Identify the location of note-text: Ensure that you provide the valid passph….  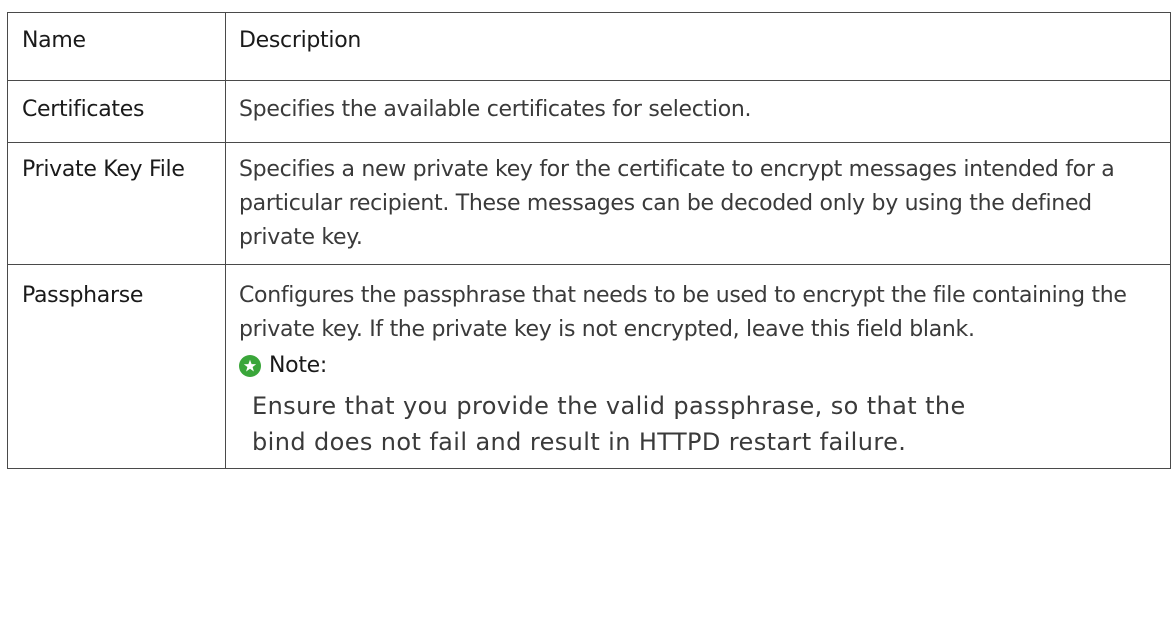
(609, 424).